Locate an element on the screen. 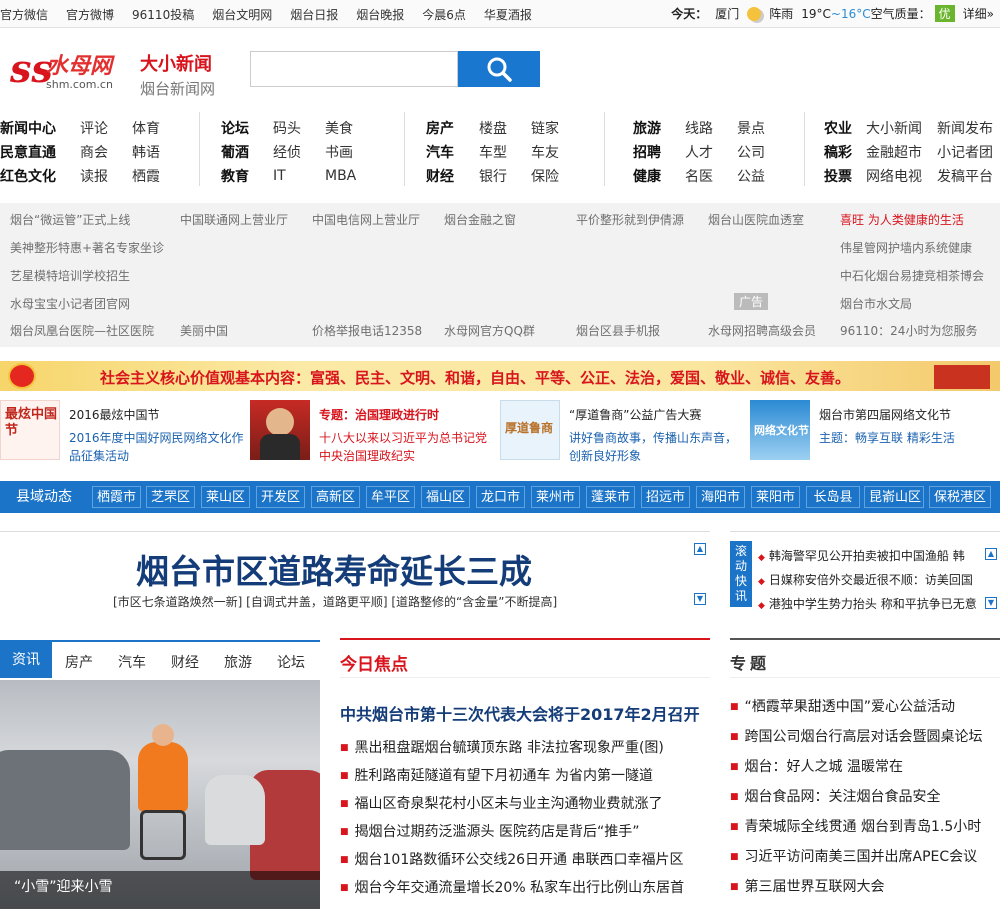 This screenshot has height=909, width=1000. ad-link: 烟台金融之窗 is located at coordinates (480, 219).